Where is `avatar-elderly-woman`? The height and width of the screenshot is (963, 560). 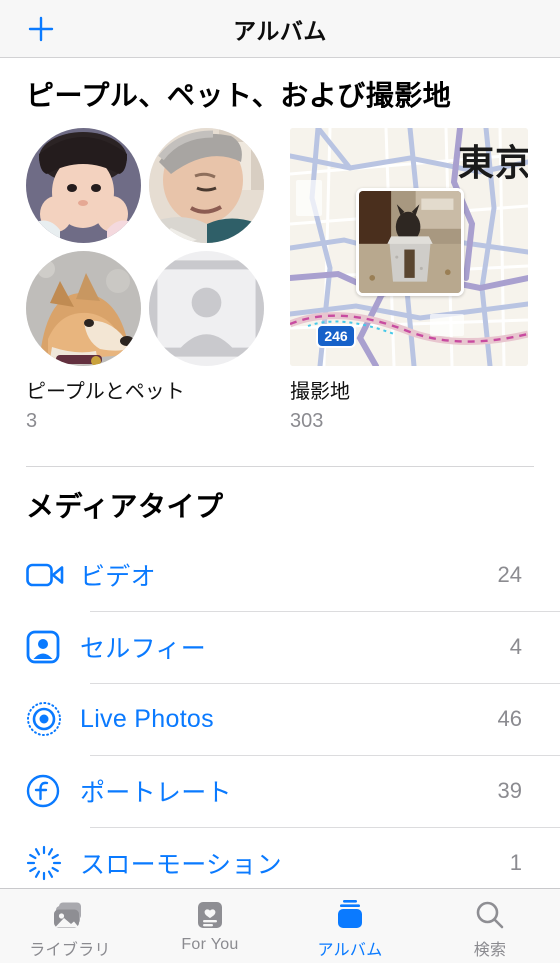 avatar-elderly-woman is located at coordinates (206, 185).